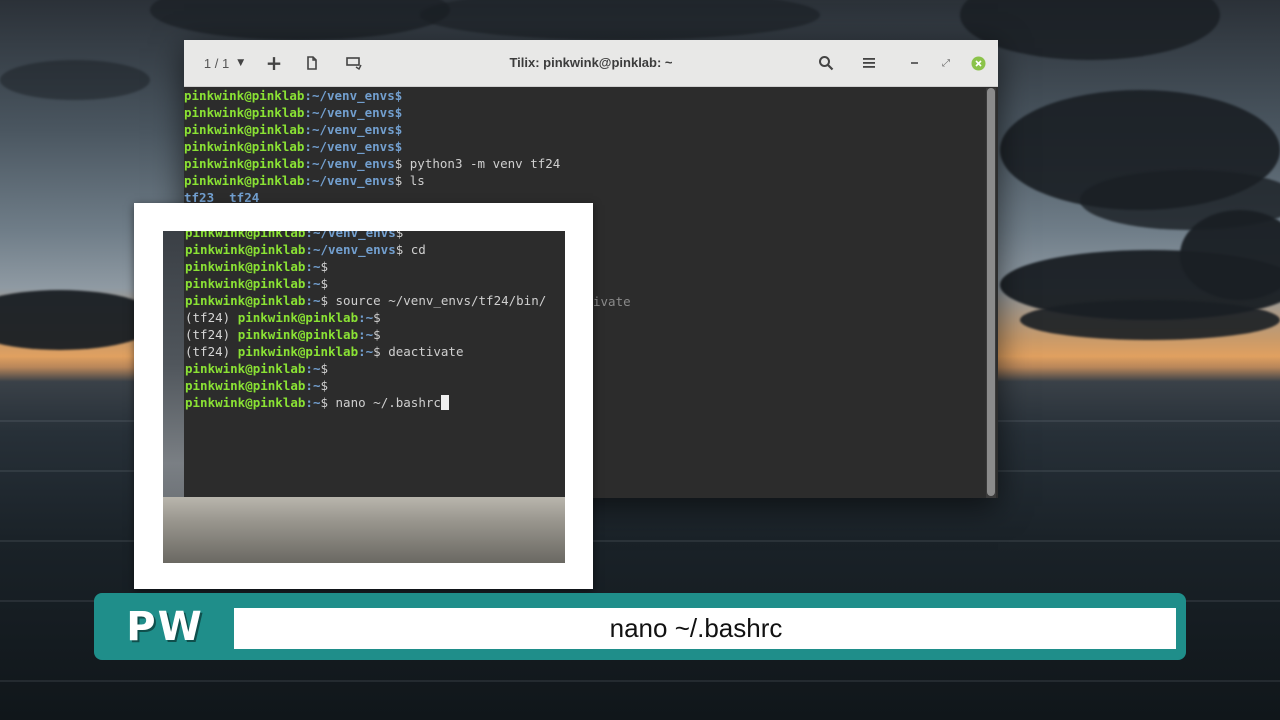  Describe the element at coordinates (364, 530) in the screenshot. I see `inset-background` at that location.